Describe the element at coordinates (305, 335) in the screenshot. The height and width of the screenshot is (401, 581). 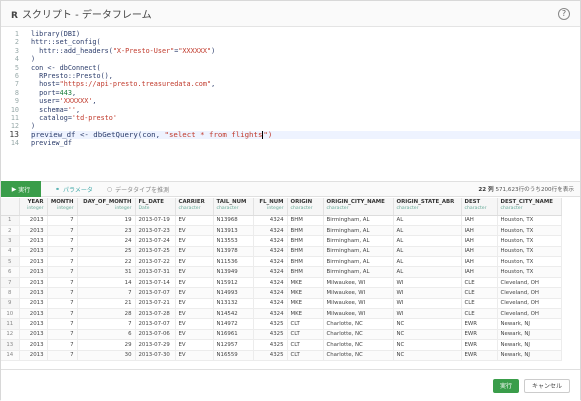
I see `table-cell: CLT` at that location.